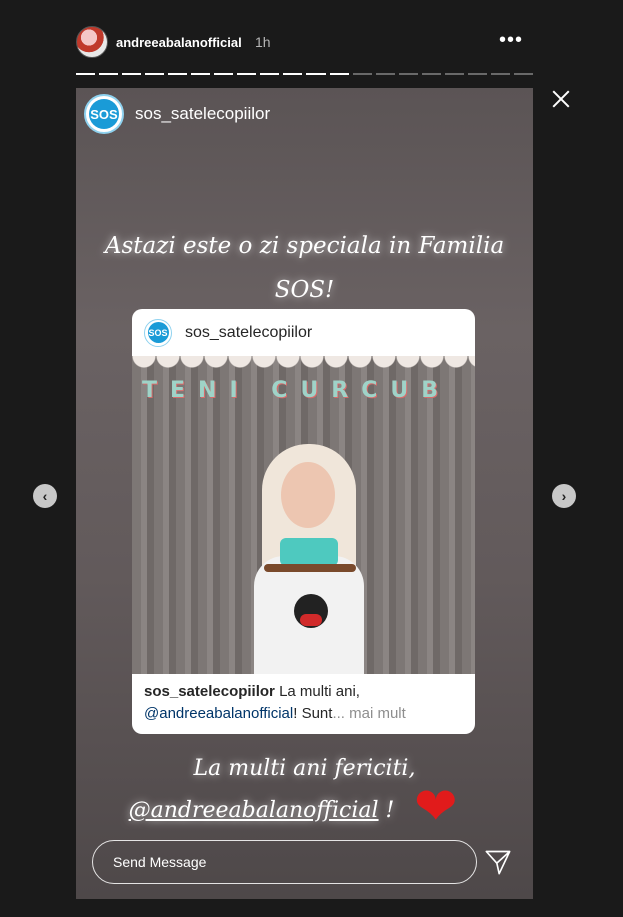 The image size is (623, 917). What do you see at coordinates (498, 862) in the screenshot?
I see `paper-plane-icon` at bounding box center [498, 862].